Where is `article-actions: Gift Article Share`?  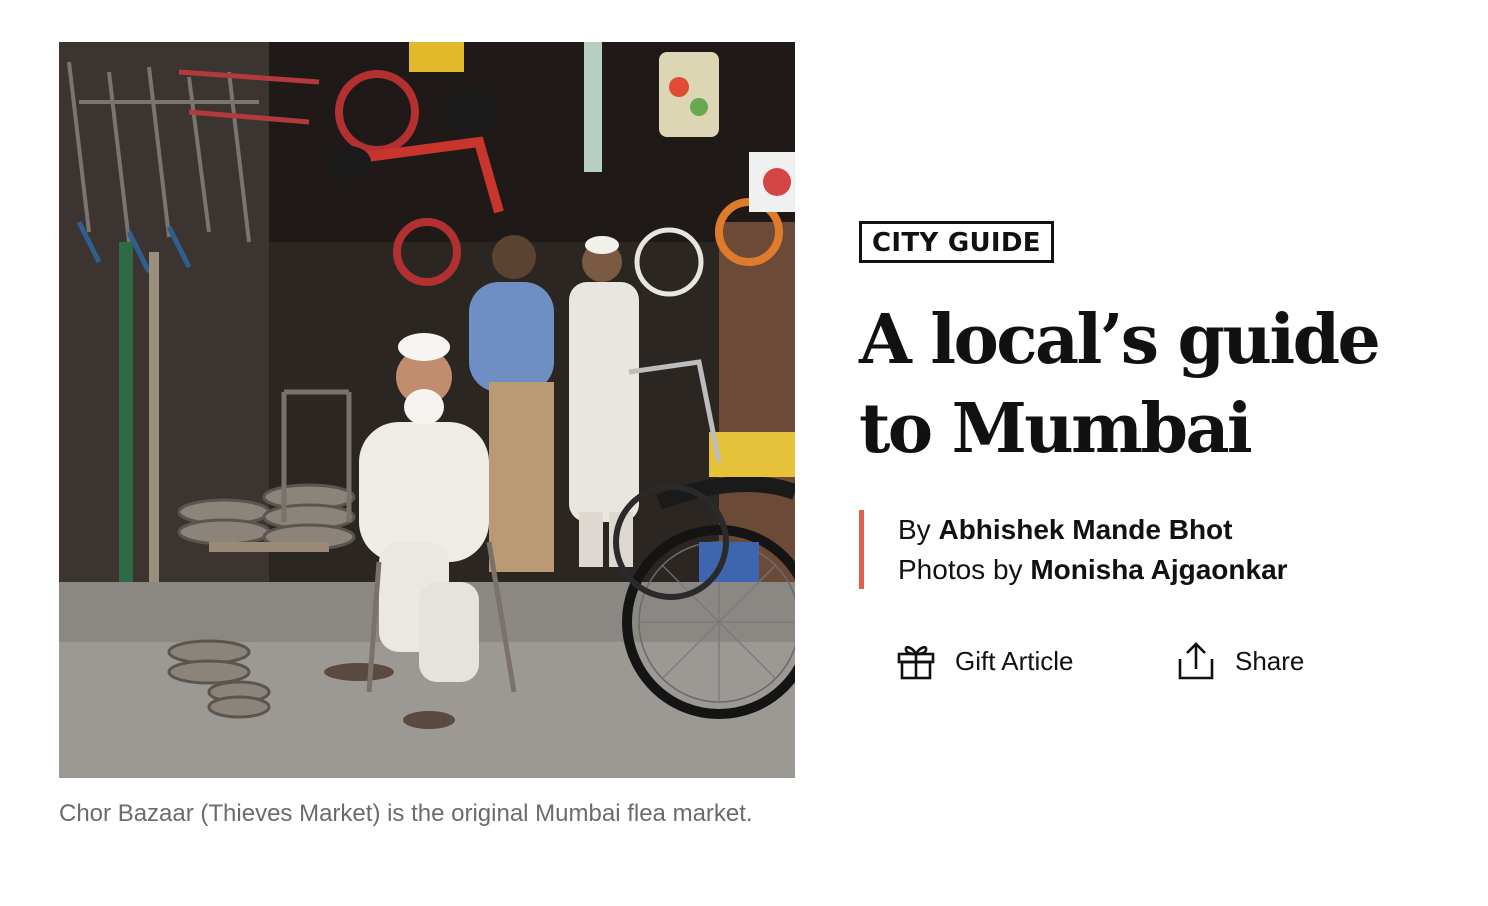
article-actions: Gift Article Share is located at coordinates (1146, 661).